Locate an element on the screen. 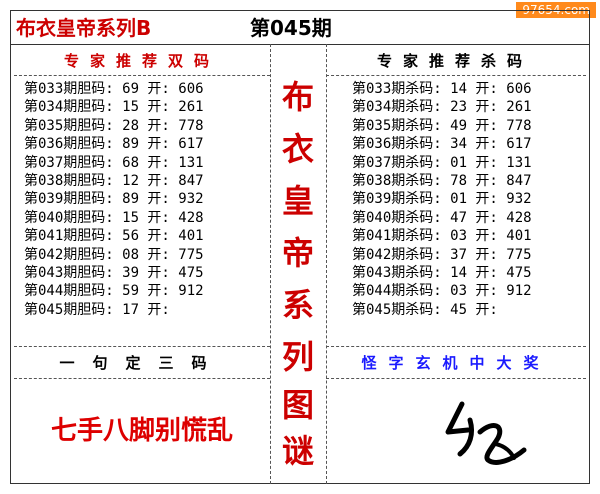 The image size is (600, 494). left-bottom-divider is located at coordinates (142, 346).